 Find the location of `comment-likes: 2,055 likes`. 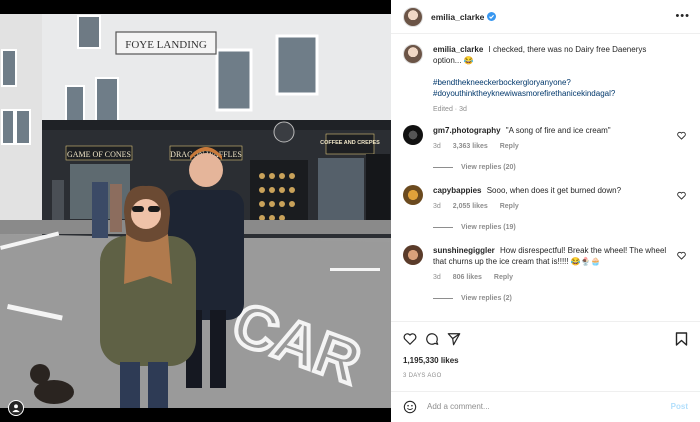

comment-likes: 2,055 likes is located at coordinates (470, 206).